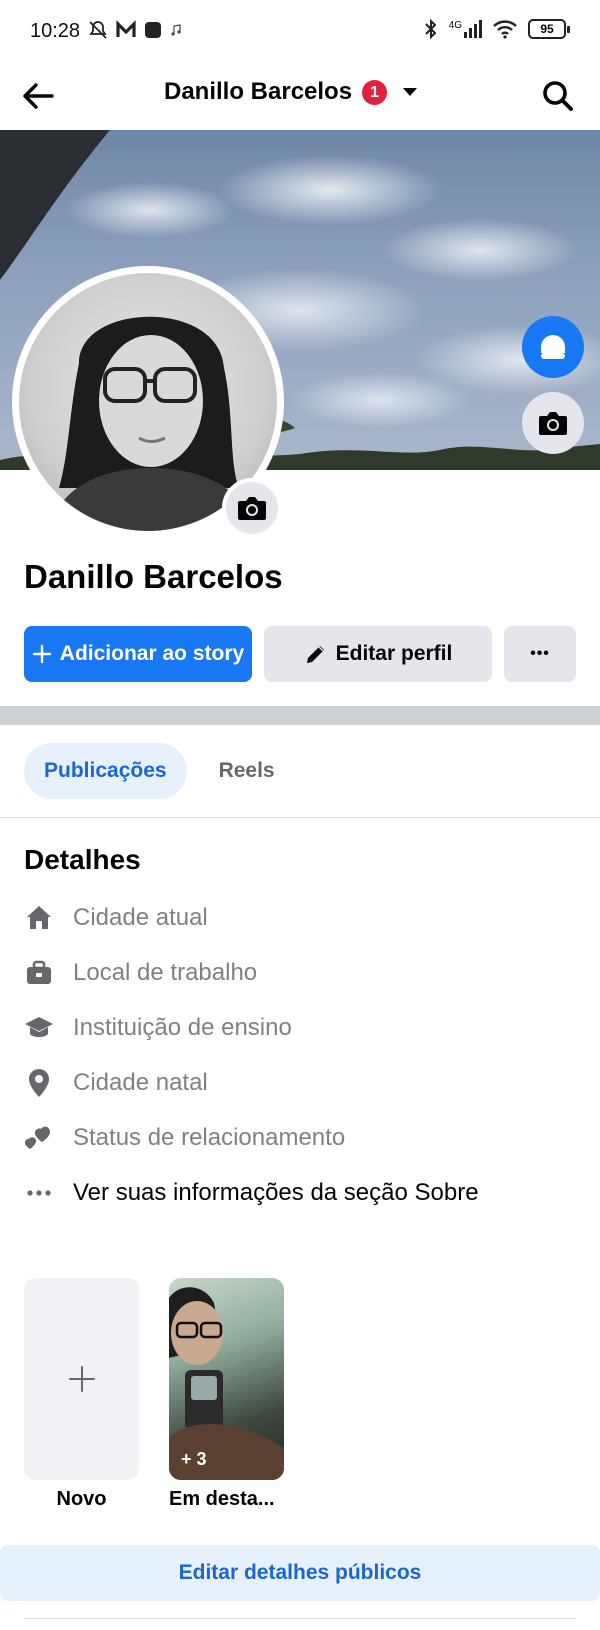  I want to click on edit-profile-label: Editar perfil, so click(394, 653).